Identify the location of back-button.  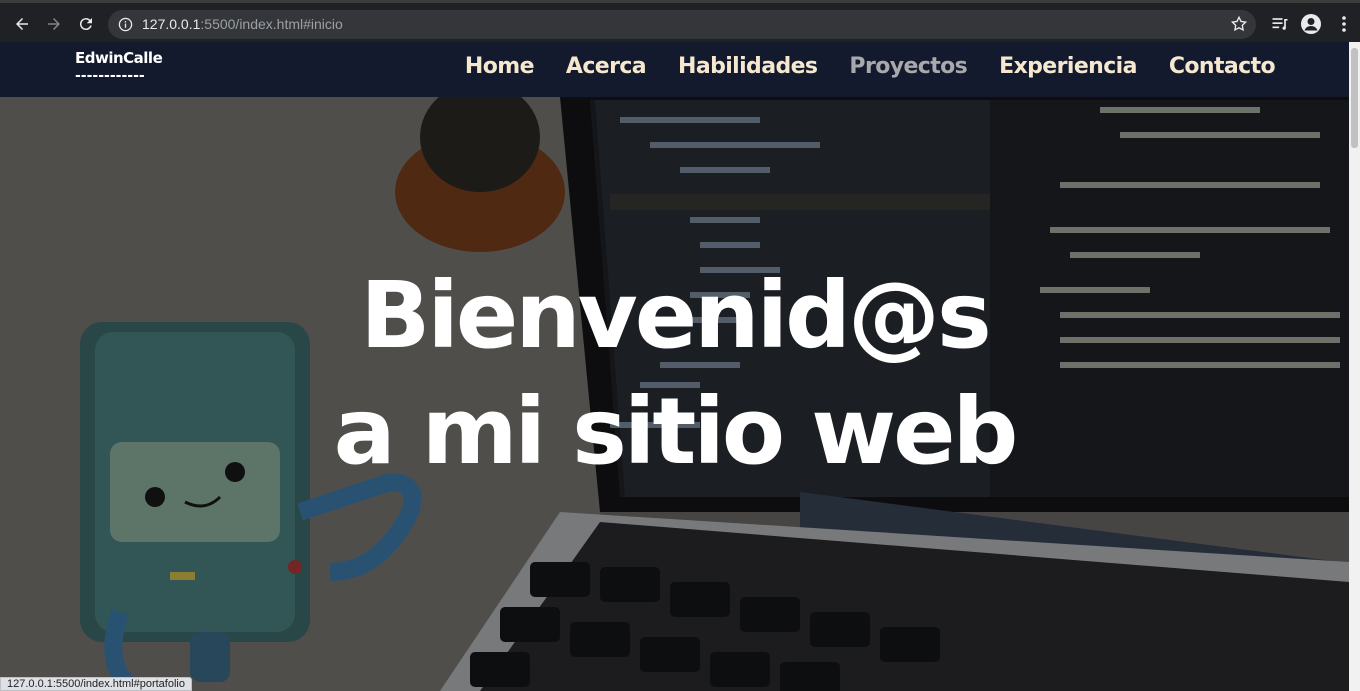
(22, 24).